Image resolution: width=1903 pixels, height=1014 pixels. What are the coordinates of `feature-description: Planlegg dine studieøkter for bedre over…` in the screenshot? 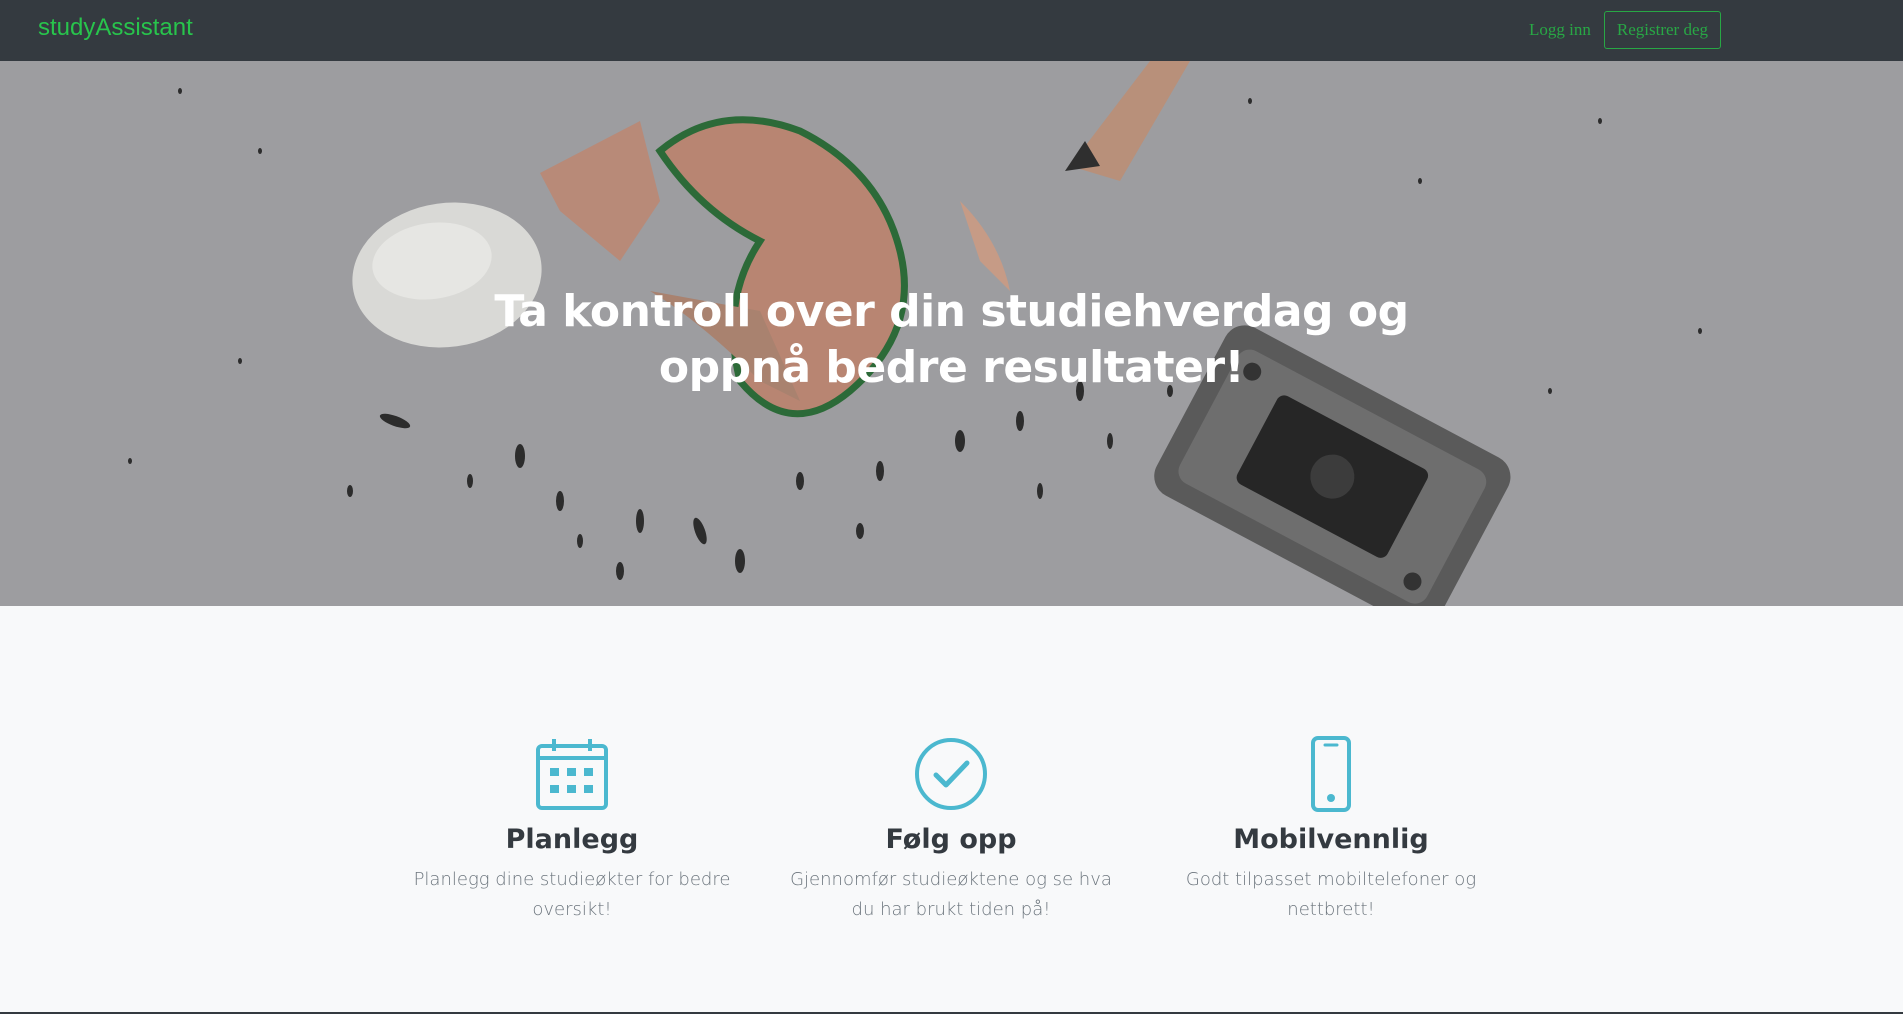 It's located at (572, 894).